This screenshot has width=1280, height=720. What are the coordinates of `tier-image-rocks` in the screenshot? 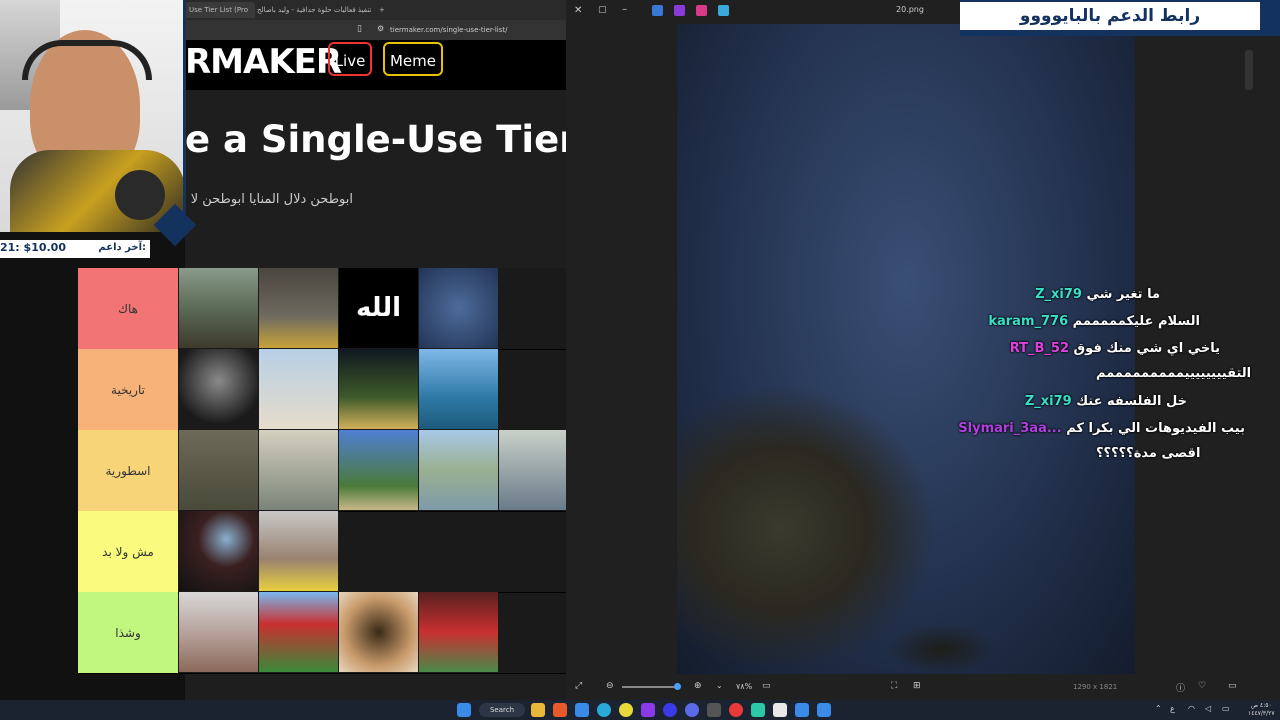 It's located at (218, 470).